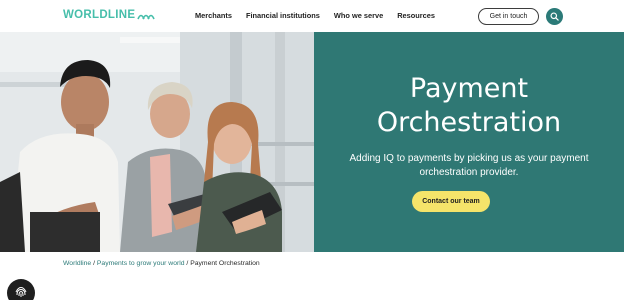  What do you see at coordinates (416, 15) in the screenshot?
I see `nav-resources: Resources` at bounding box center [416, 15].